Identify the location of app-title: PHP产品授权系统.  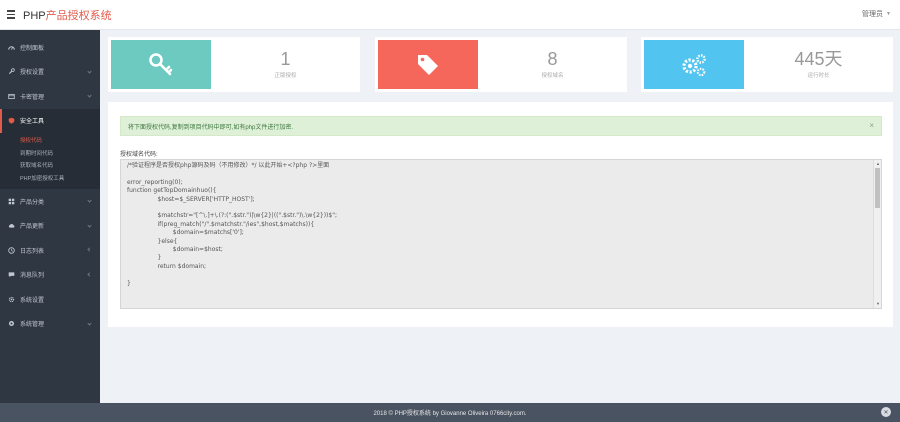
(67, 15).